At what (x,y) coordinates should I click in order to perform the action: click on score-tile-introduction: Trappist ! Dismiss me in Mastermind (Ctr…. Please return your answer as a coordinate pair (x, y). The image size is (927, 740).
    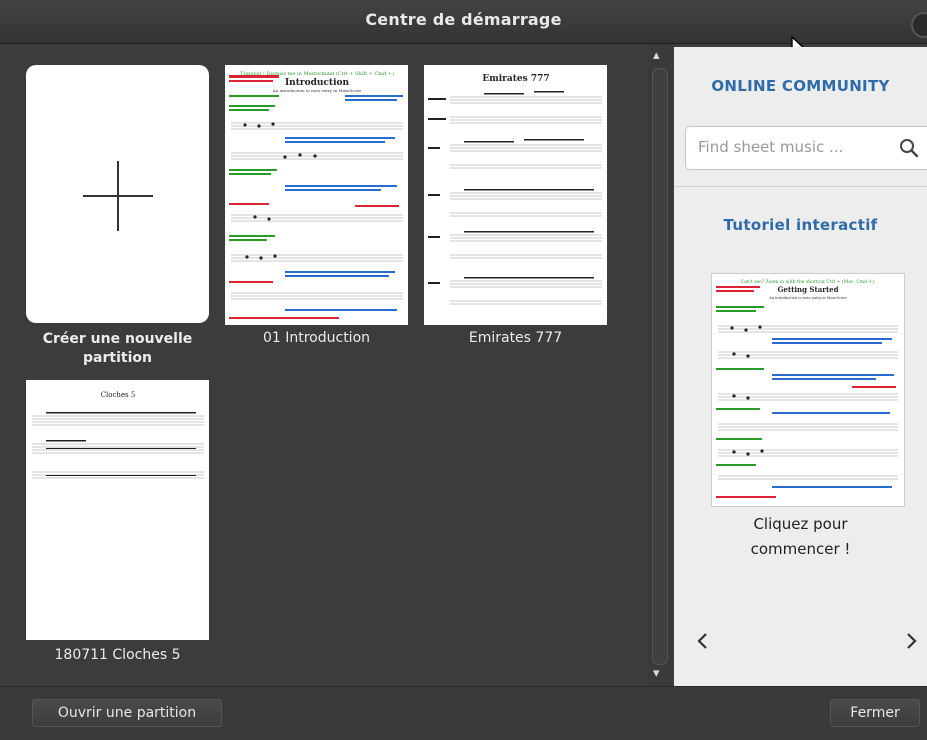
    Looking at the image, I should click on (316, 215).